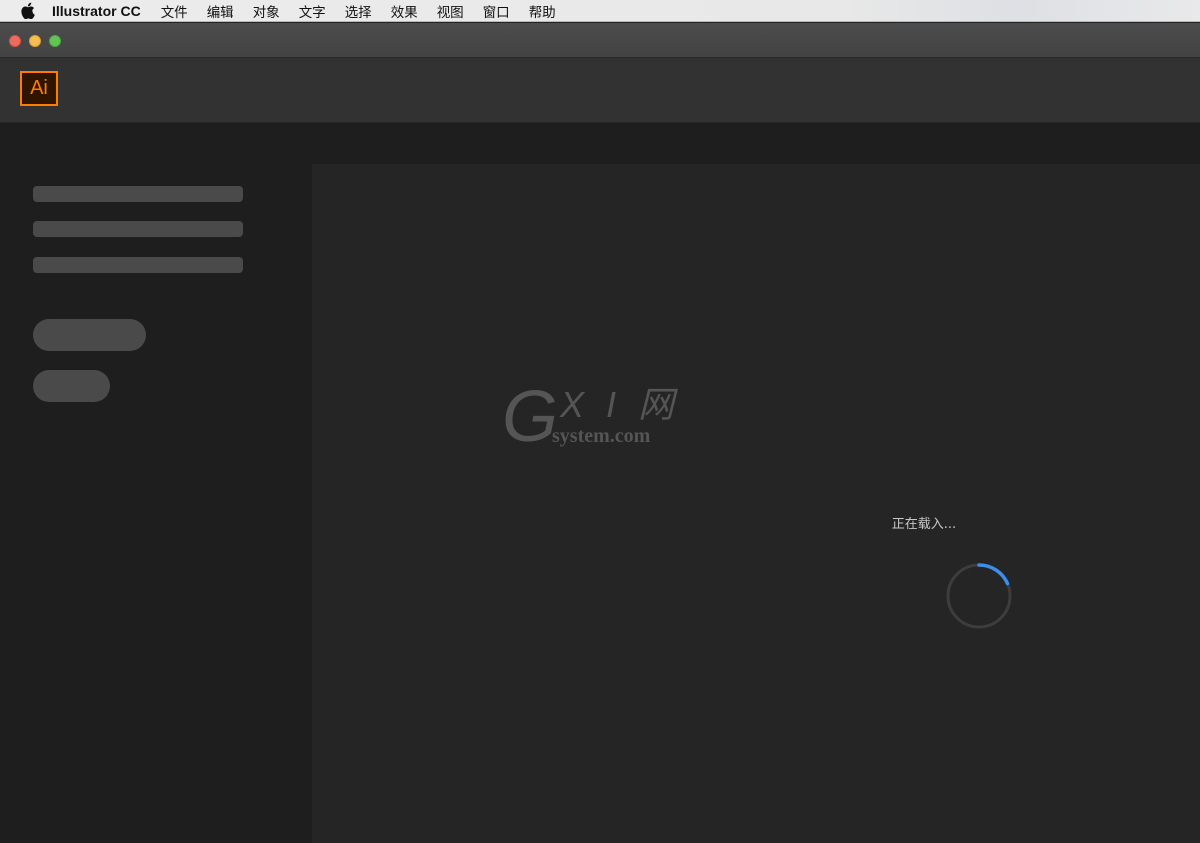 This screenshot has width=1200, height=843. I want to click on menu-help: 帮助, so click(542, 11).